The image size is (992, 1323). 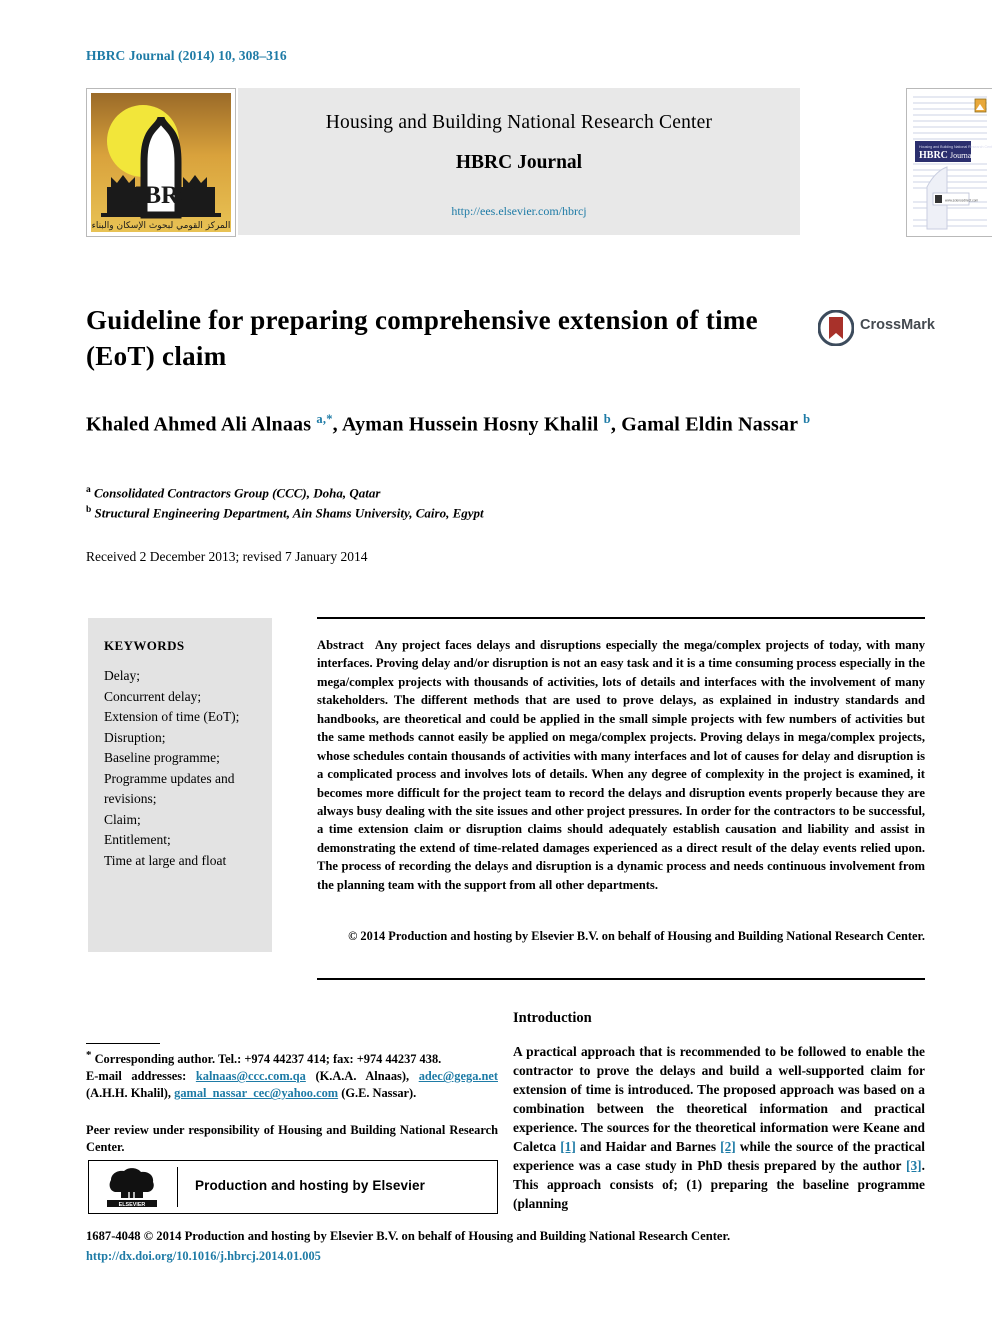 What do you see at coordinates (165, 860) in the screenshot?
I see `keyword-item: Time at large and float` at bounding box center [165, 860].